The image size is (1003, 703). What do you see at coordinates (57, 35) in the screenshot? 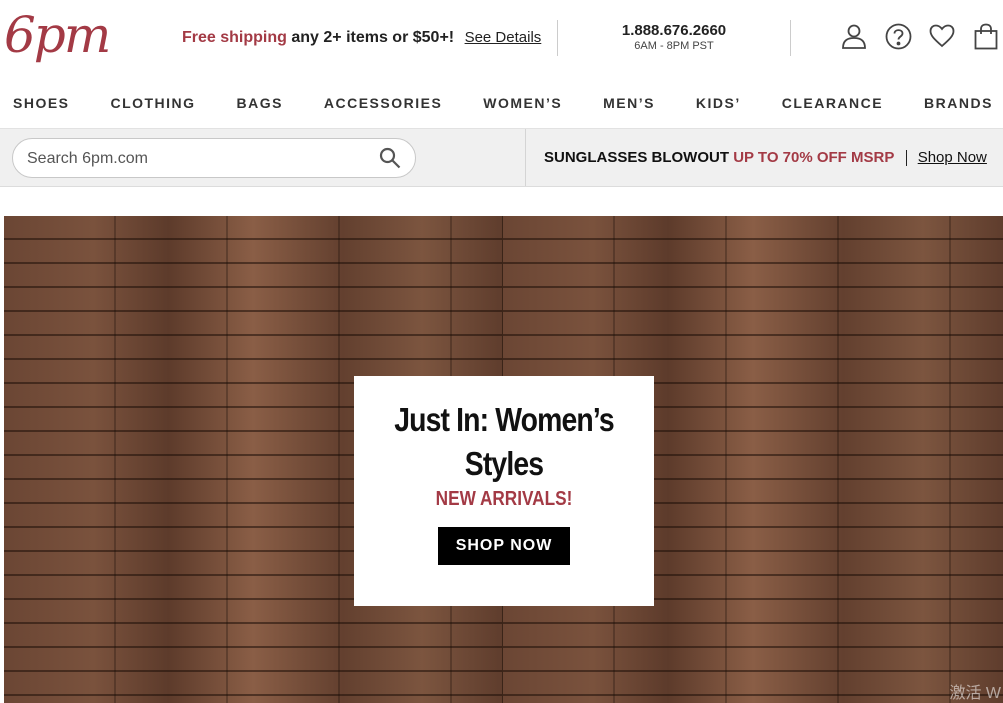
I see `site-logo: 6pm` at bounding box center [57, 35].